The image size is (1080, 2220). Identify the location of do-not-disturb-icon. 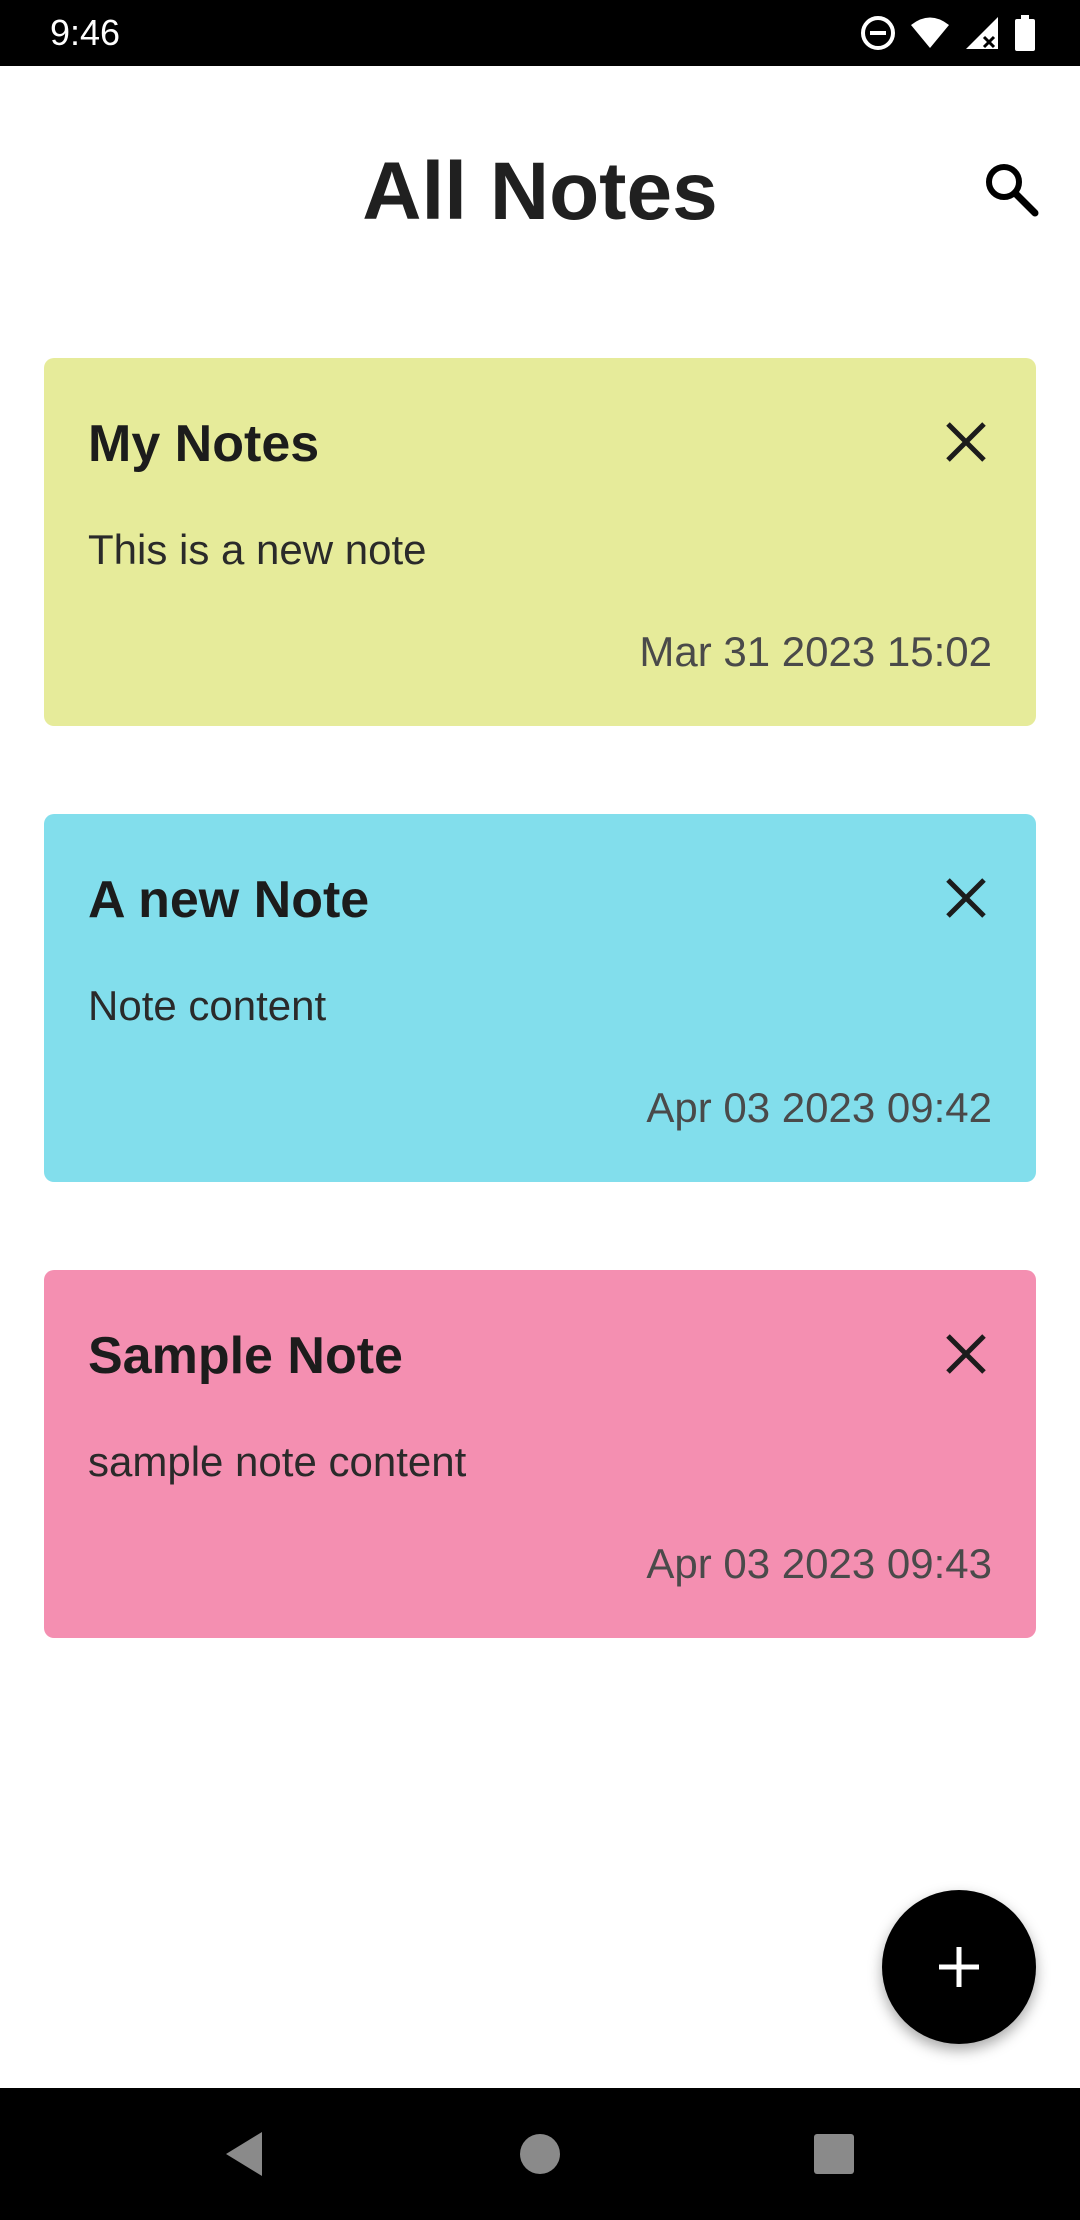
(878, 33).